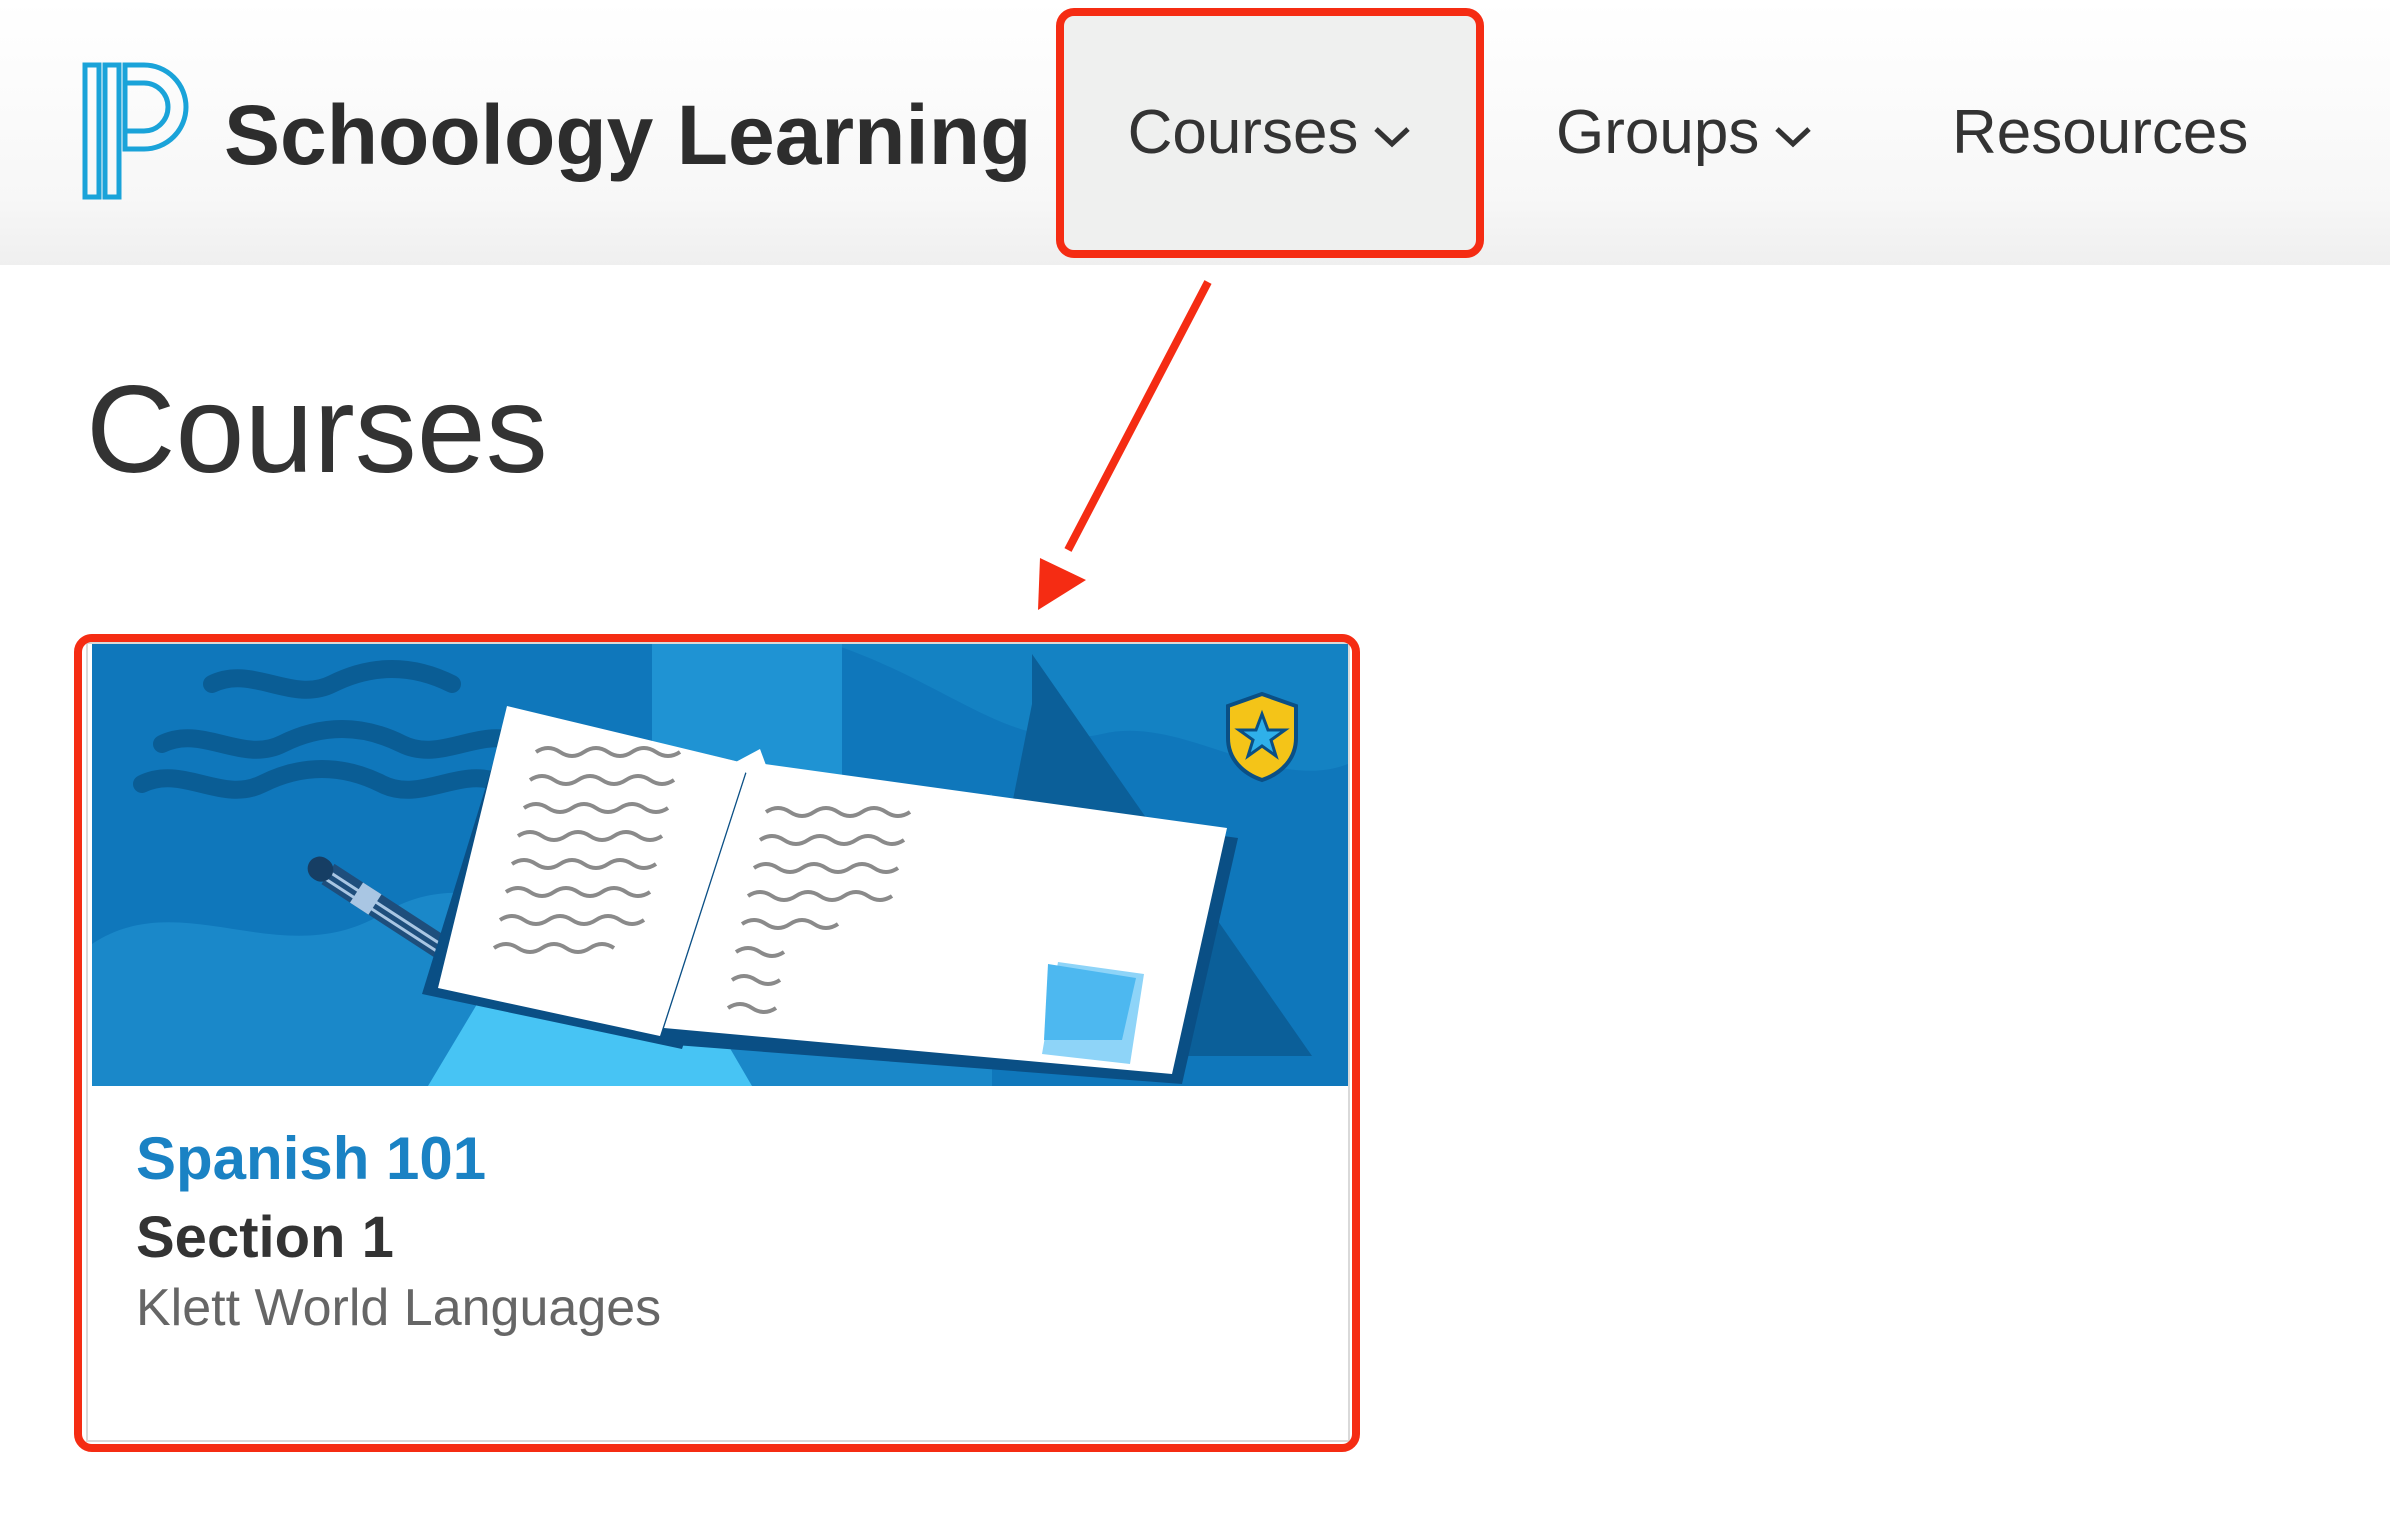  What do you see at coordinates (1658, 132) in the screenshot?
I see `nav-groups-label: Groups` at bounding box center [1658, 132].